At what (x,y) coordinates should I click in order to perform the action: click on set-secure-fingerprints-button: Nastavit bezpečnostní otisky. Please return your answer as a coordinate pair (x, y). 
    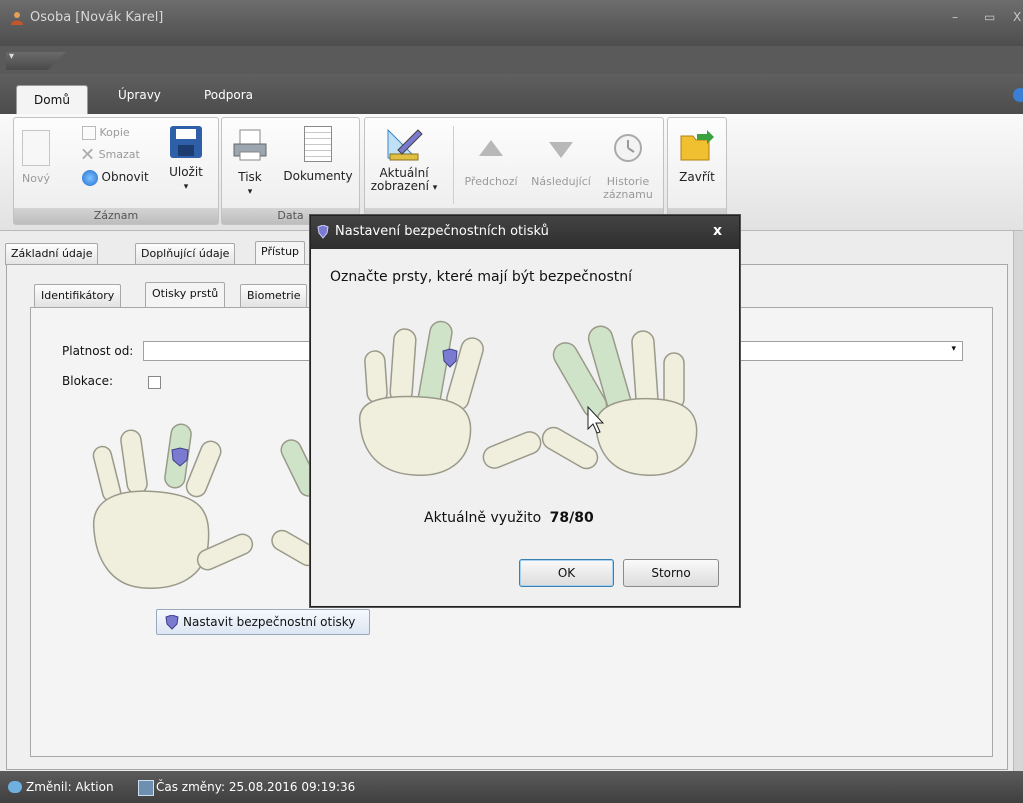
    Looking at the image, I should click on (263, 622).